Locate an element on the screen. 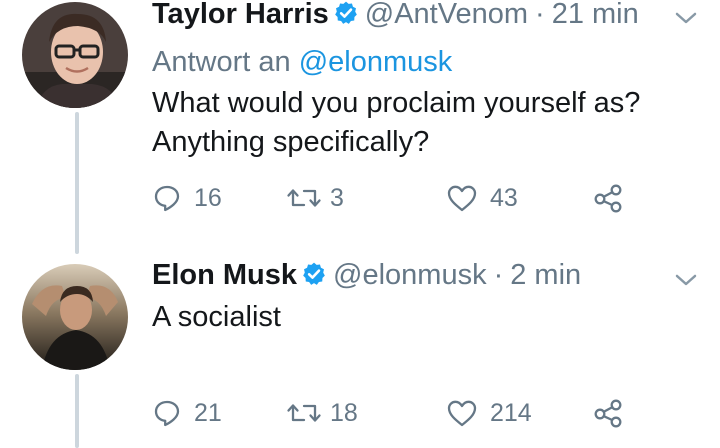  retweet-button: 18 is located at coordinates (322, 413).